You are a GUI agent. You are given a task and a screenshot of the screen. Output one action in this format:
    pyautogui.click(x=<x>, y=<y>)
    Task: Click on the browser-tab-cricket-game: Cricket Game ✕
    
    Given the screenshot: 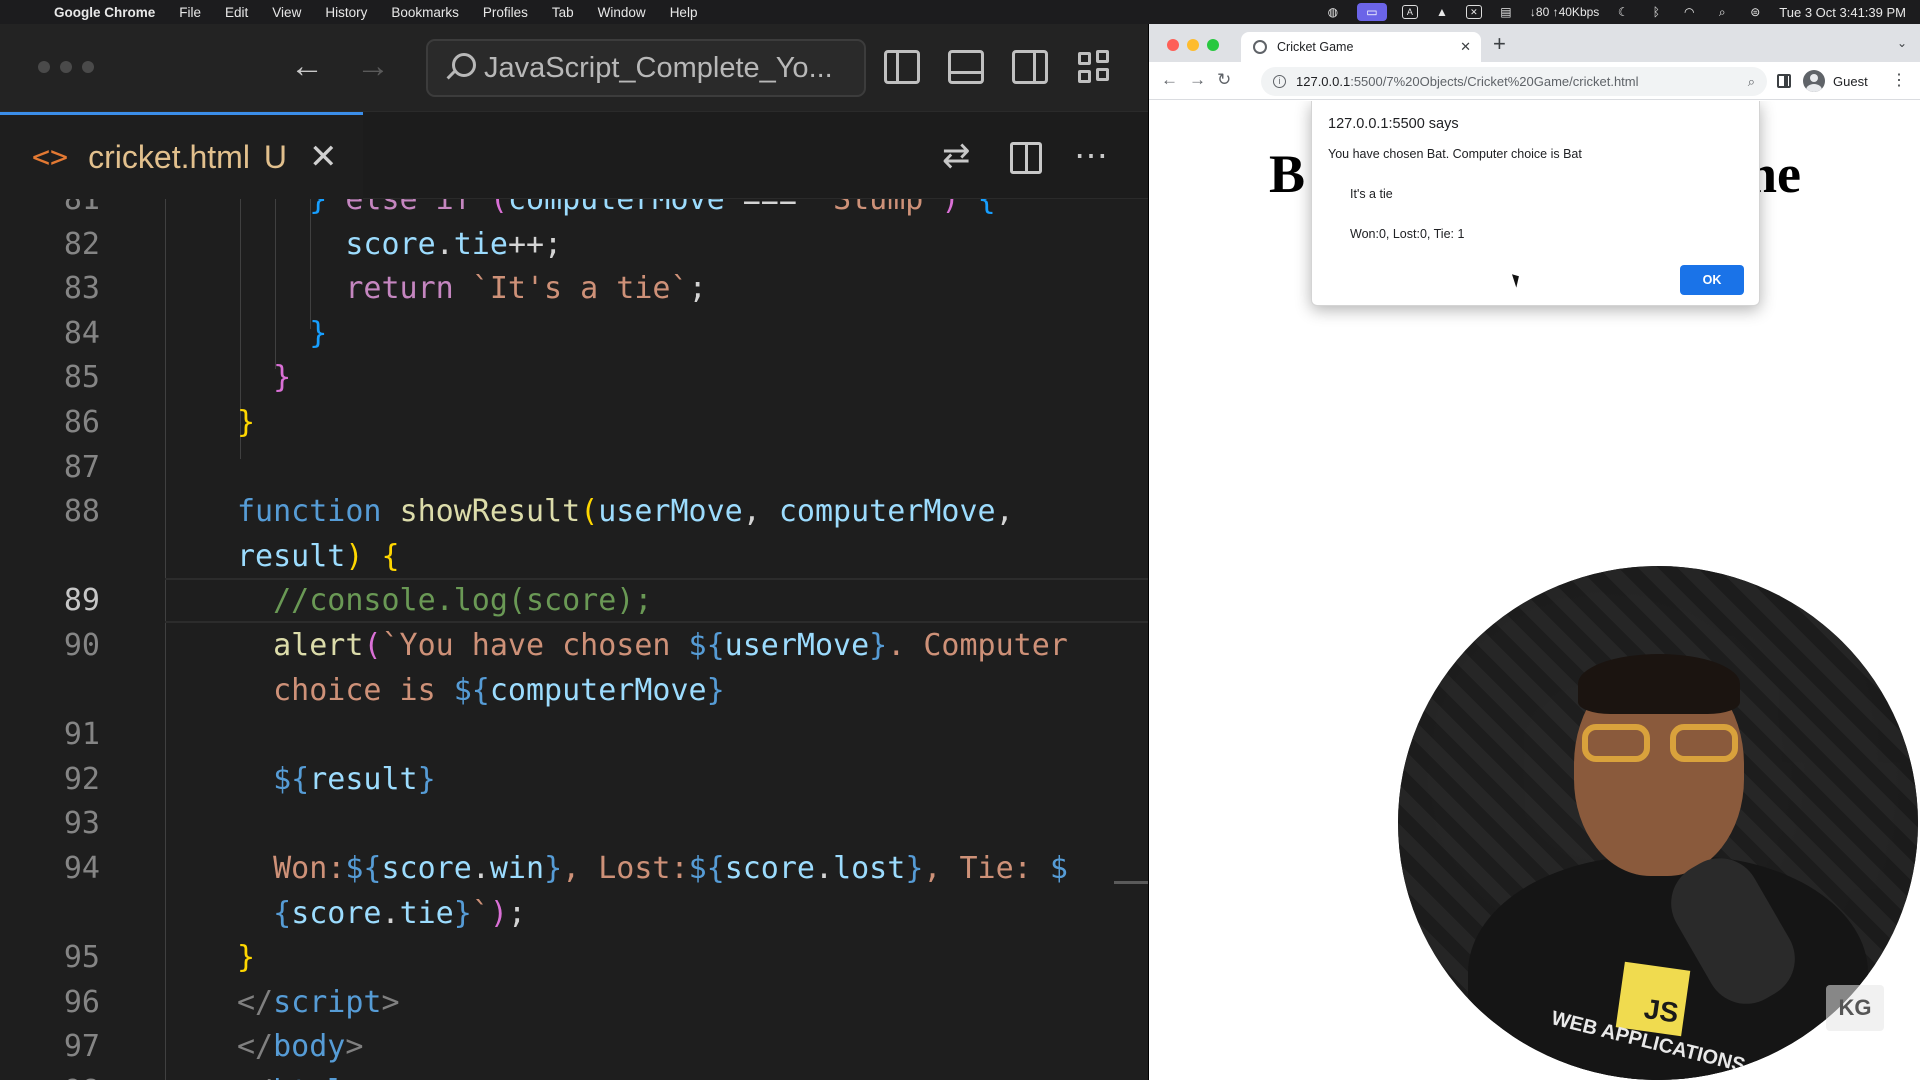 What is the action you would take?
    pyautogui.click(x=1361, y=47)
    